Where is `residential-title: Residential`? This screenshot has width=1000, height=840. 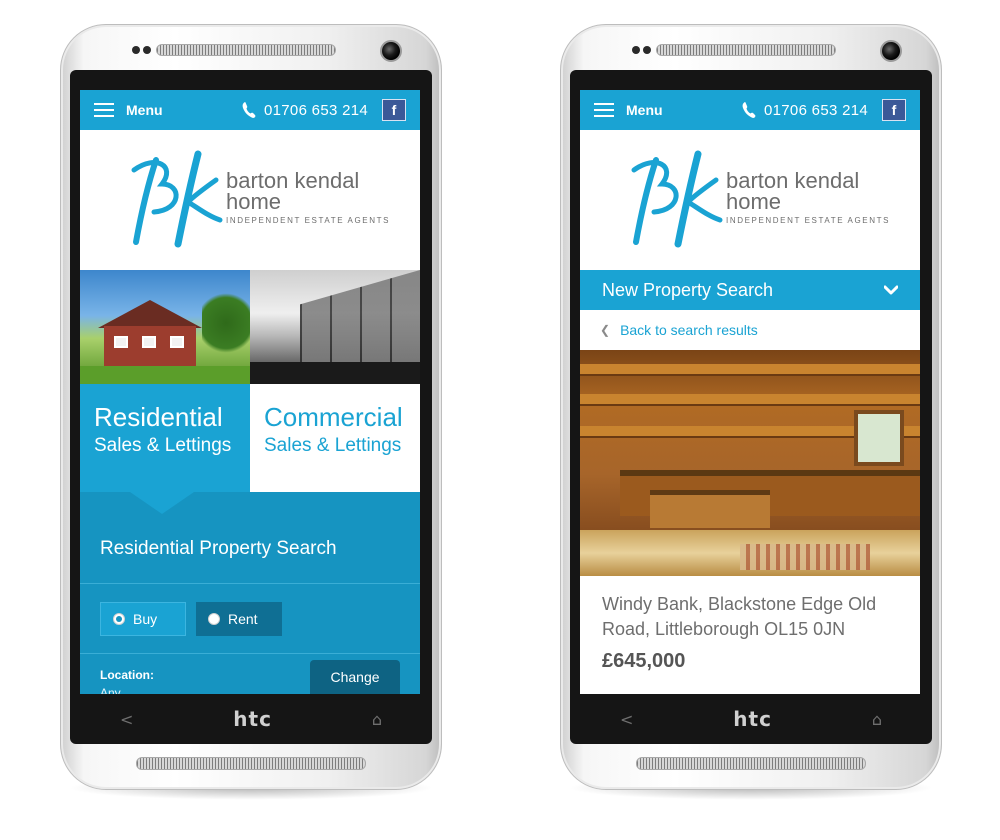 residential-title: Residential is located at coordinates (158, 417).